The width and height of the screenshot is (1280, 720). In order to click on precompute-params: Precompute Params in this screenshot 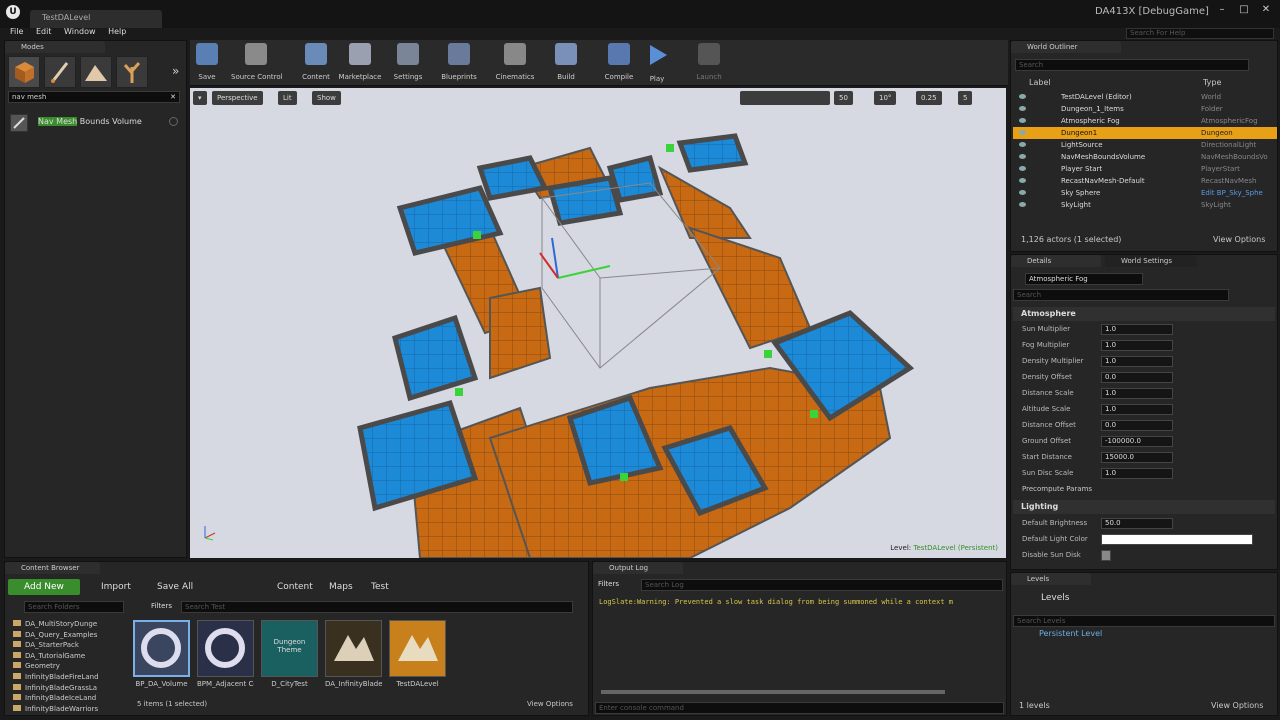, I will do `click(1057, 489)`.